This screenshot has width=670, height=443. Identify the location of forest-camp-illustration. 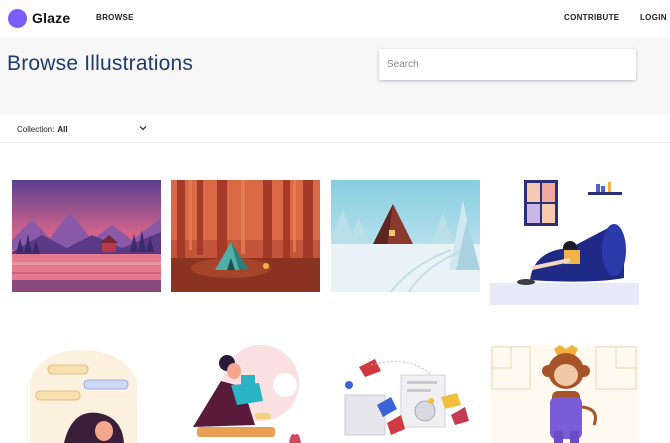
(245, 236).